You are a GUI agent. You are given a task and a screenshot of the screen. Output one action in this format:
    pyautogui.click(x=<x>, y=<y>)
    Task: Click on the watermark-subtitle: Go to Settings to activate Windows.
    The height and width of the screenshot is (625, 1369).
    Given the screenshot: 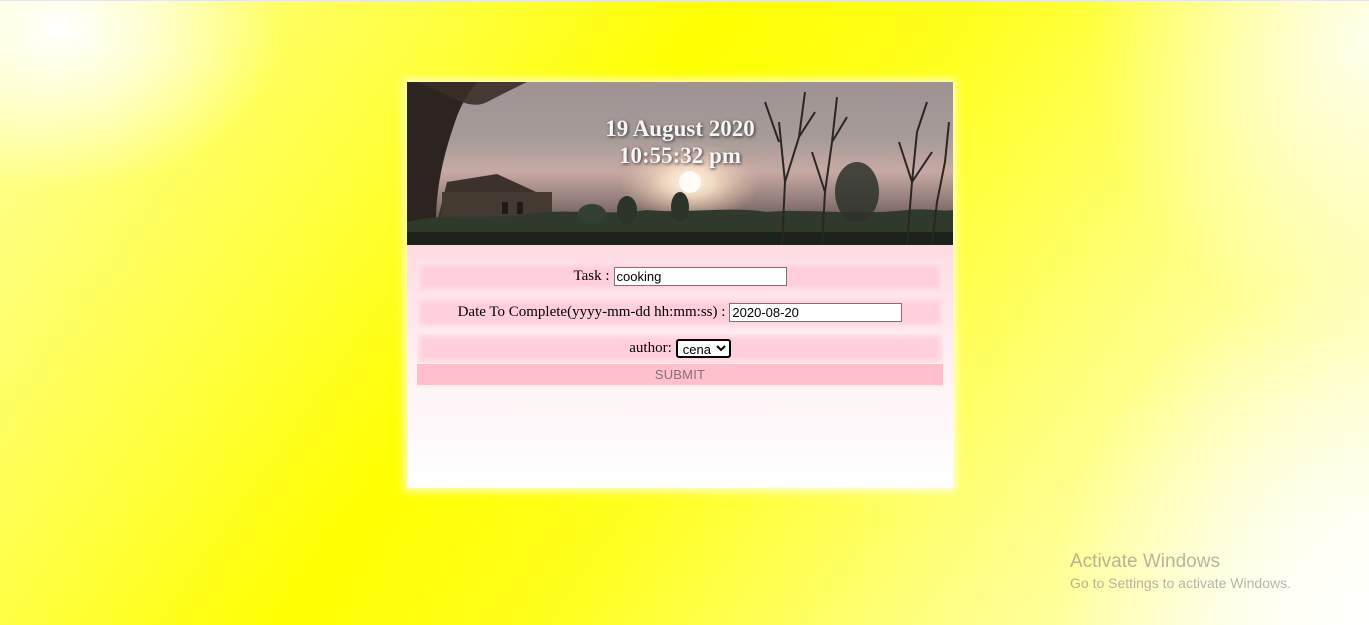 What is the action you would take?
    pyautogui.click(x=1180, y=583)
    